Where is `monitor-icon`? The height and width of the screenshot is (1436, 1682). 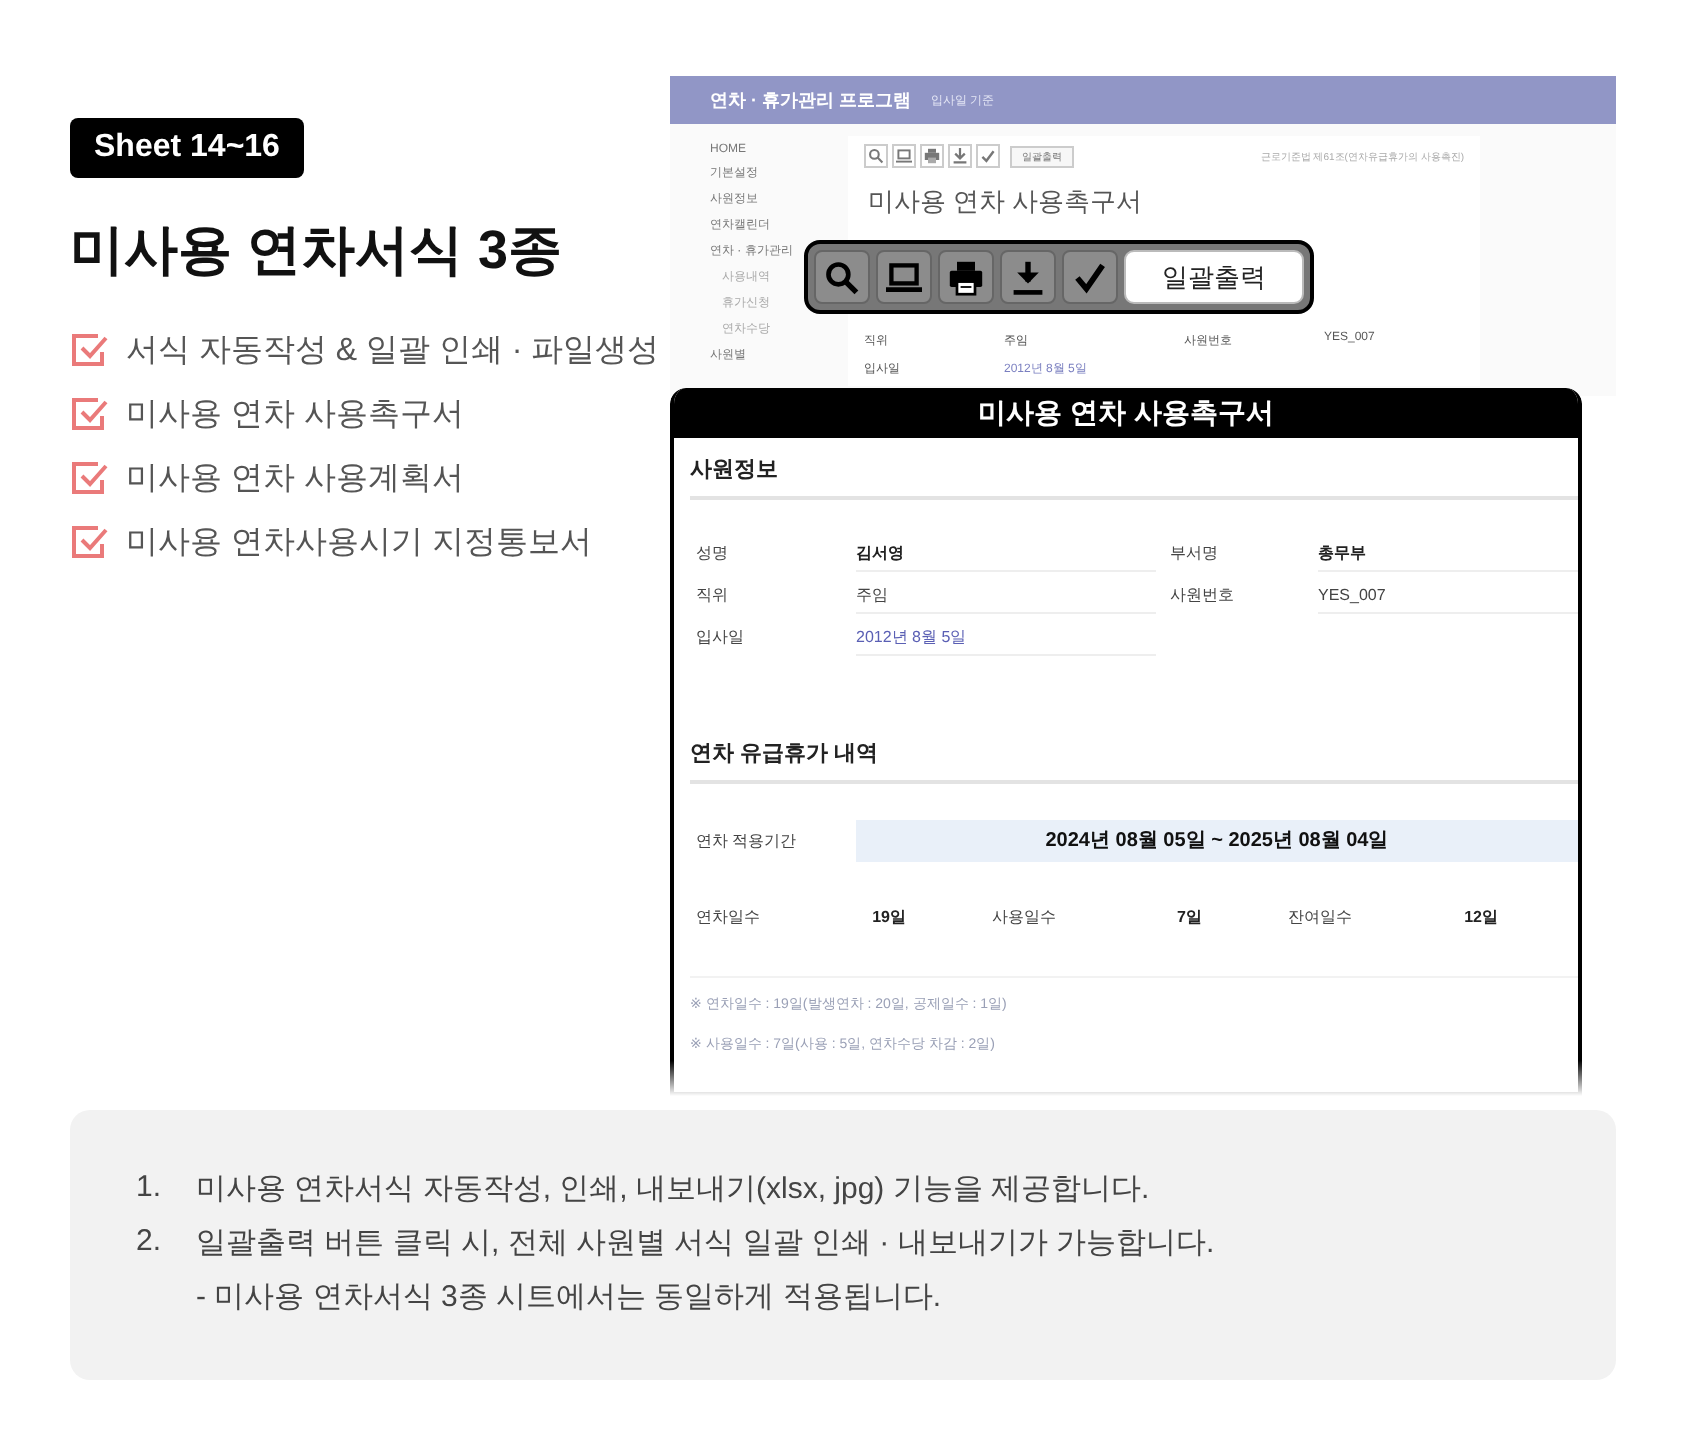
monitor-icon is located at coordinates (904, 277).